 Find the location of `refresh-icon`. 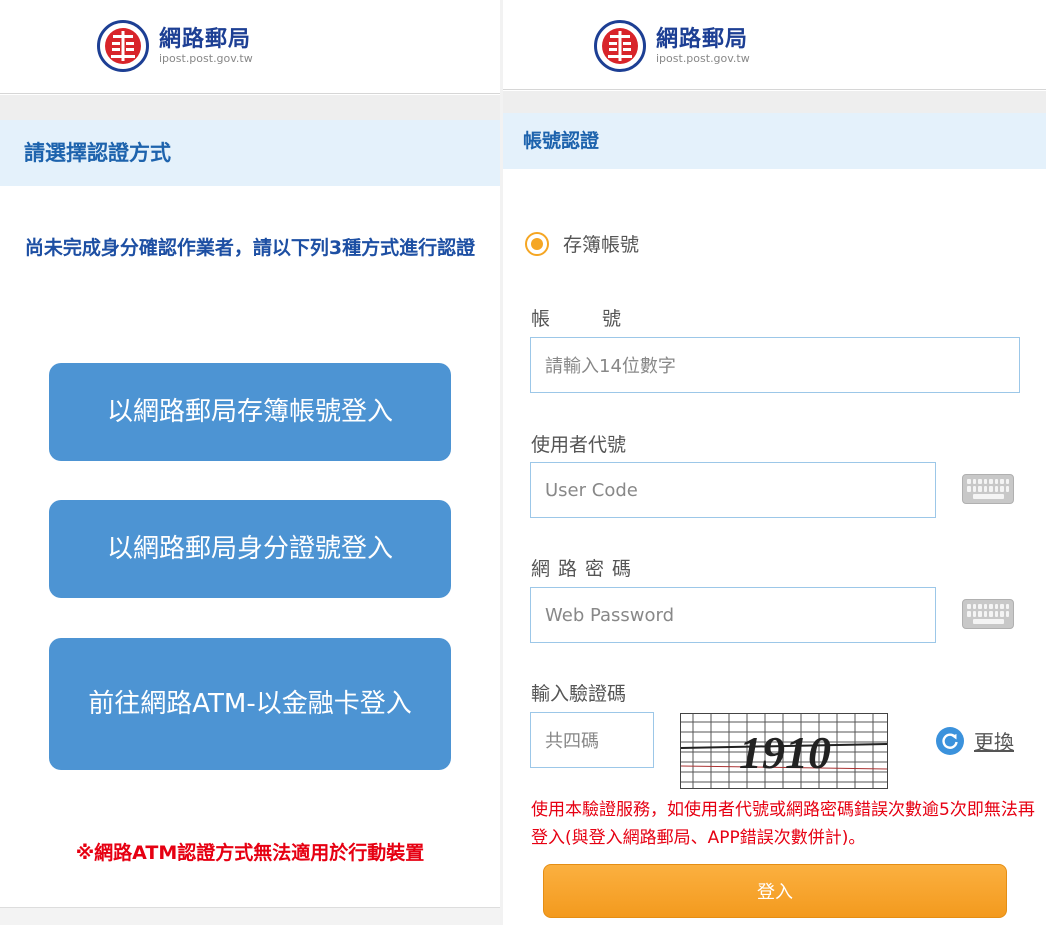

refresh-icon is located at coordinates (950, 740).